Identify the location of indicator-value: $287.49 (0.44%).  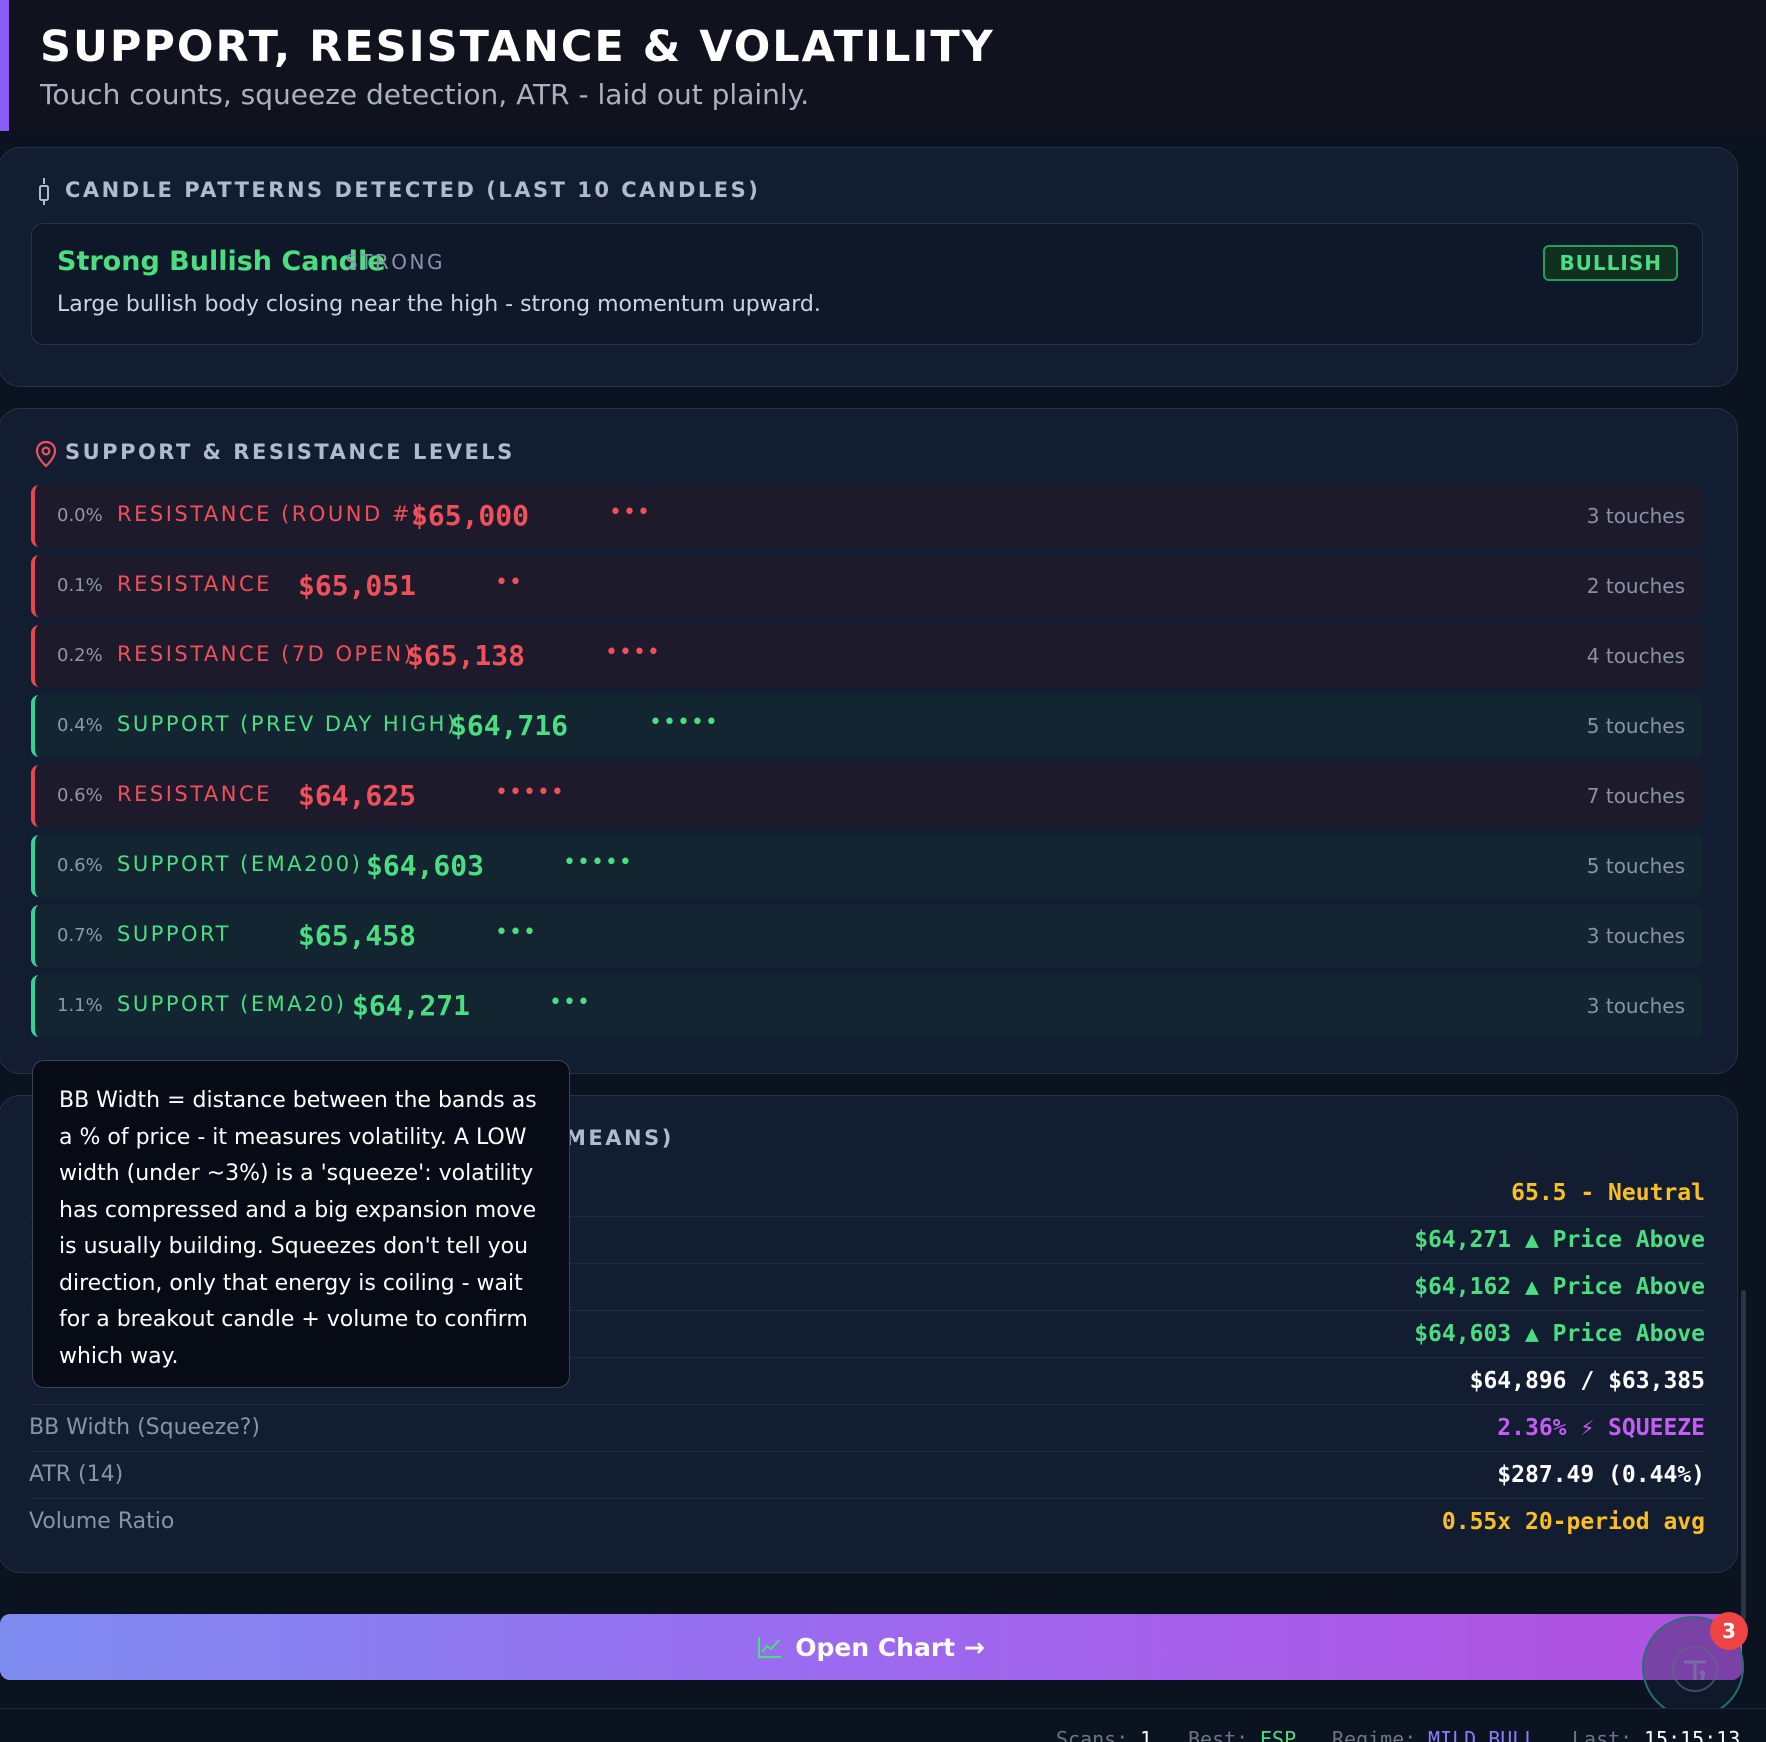
(1601, 1475).